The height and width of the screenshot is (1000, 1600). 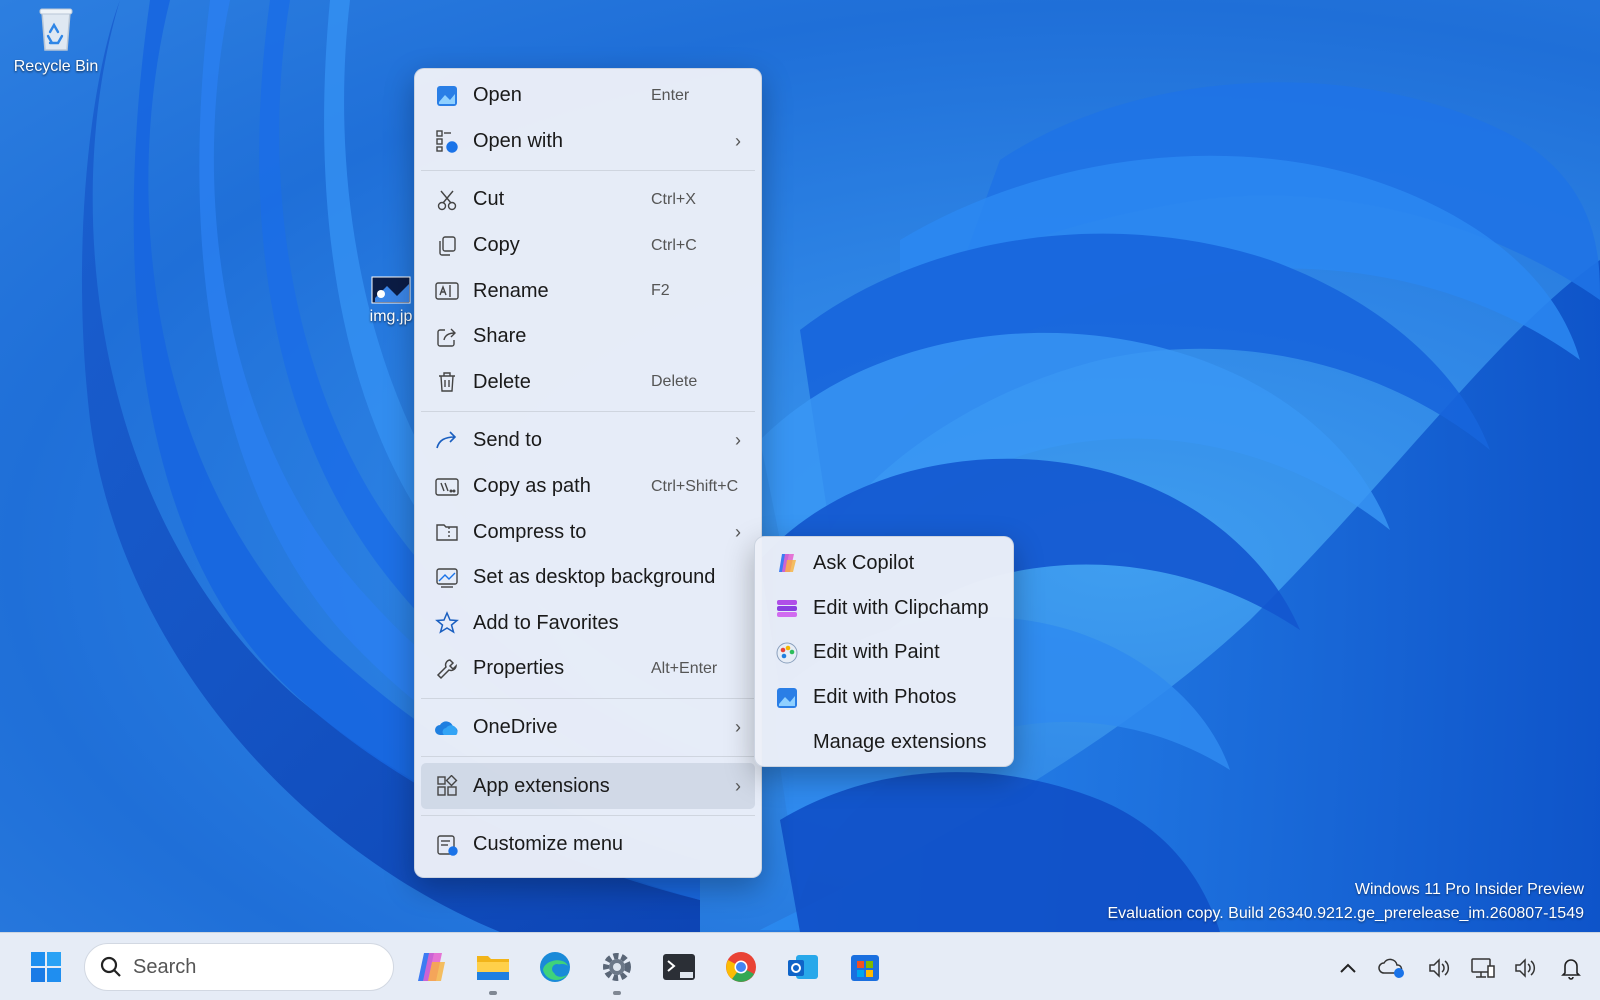 I want to click on menu-item-copy-as-path: Copy as path Ctrl+Shift+C, so click(x=588, y=487).